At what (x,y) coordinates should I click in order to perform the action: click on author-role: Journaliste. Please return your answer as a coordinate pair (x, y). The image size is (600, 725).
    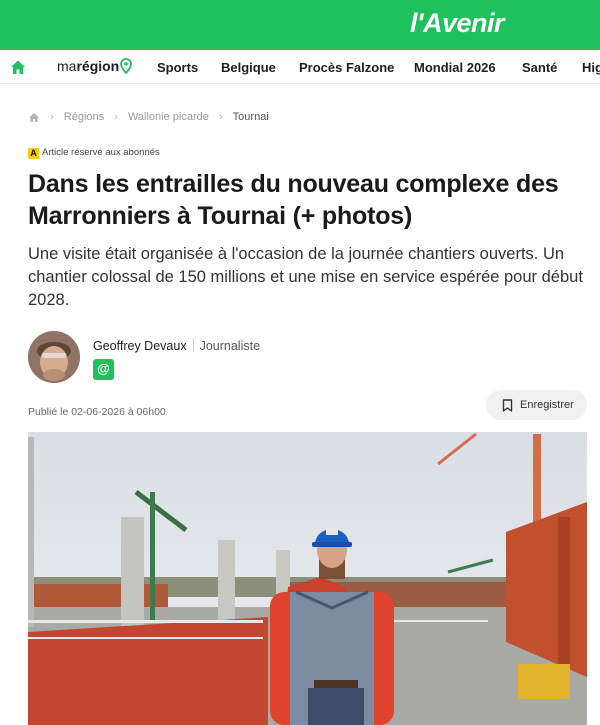
    Looking at the image, I should click on (230, 346).